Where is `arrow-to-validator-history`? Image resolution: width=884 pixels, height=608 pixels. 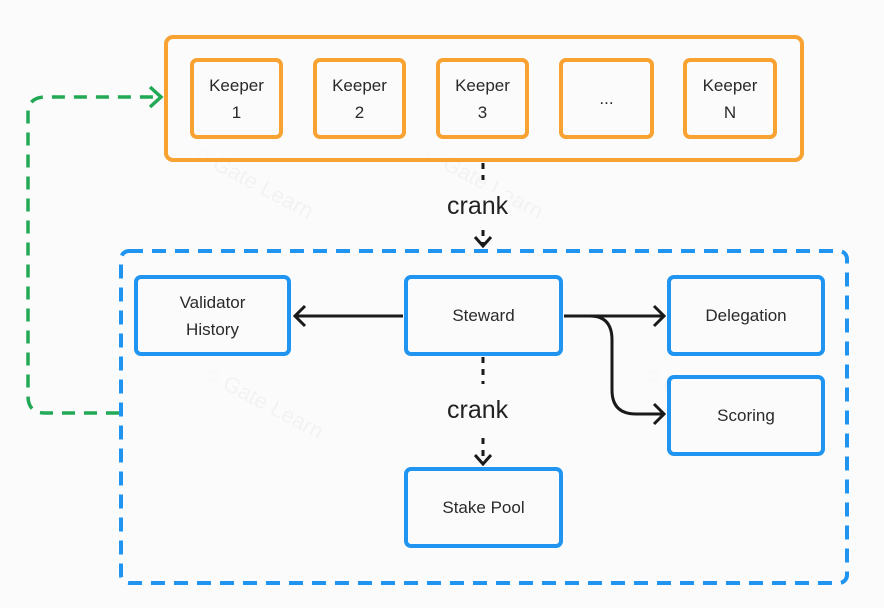 arrow-to-validator-history is located at coordinates (347, 316).